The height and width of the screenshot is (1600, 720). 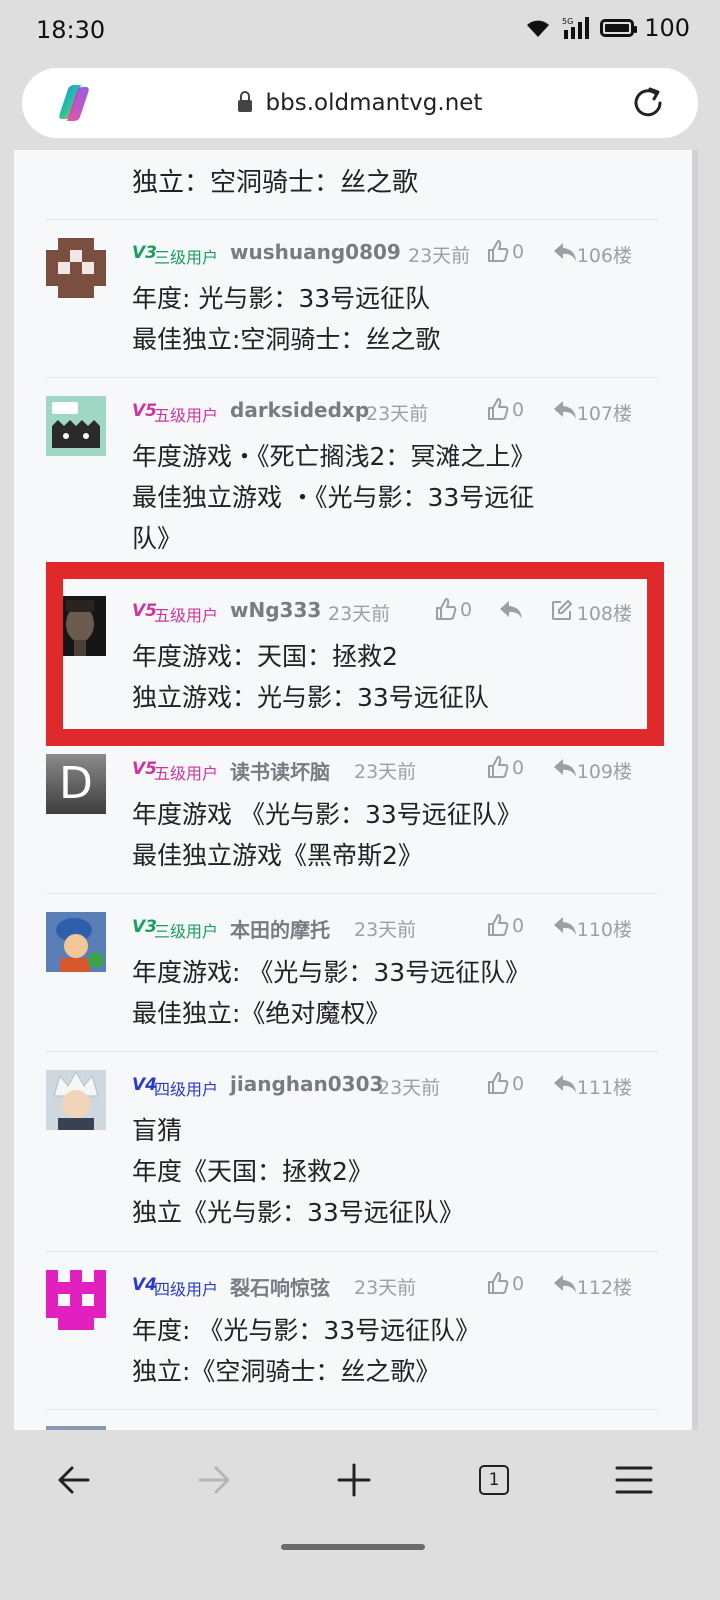 I want to click on post-content: 盲猜 年度《天国：拯救2》 独立《光与影：33号远征队》, so click(x=298, y=1171).